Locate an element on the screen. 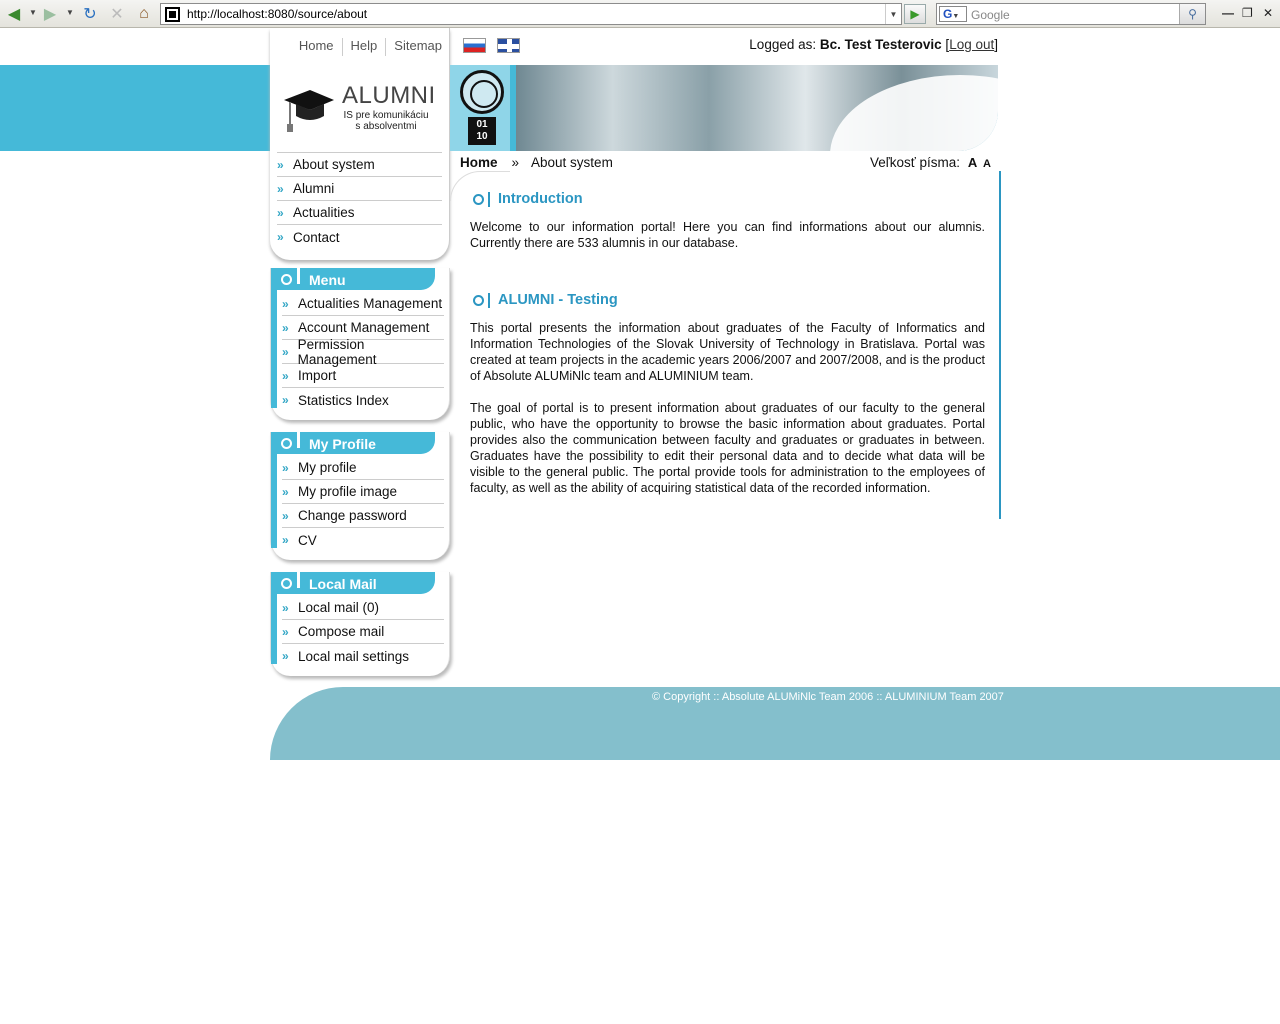  university-logos: 01 10 is located at coordinates (480, 108).